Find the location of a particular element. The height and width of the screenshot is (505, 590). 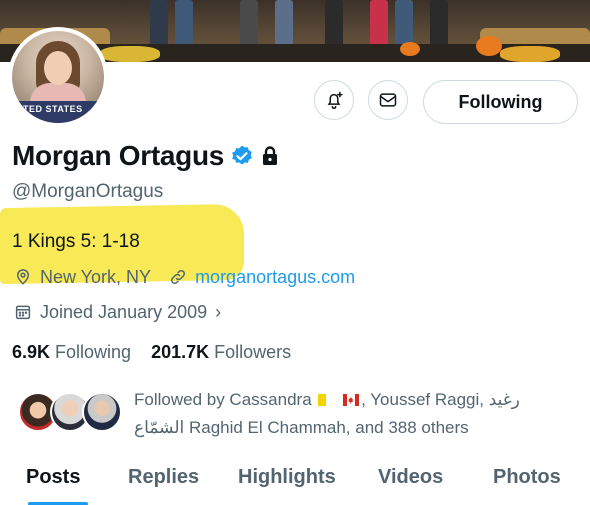

verified-badge-icon is located at coordinates (242, 156).